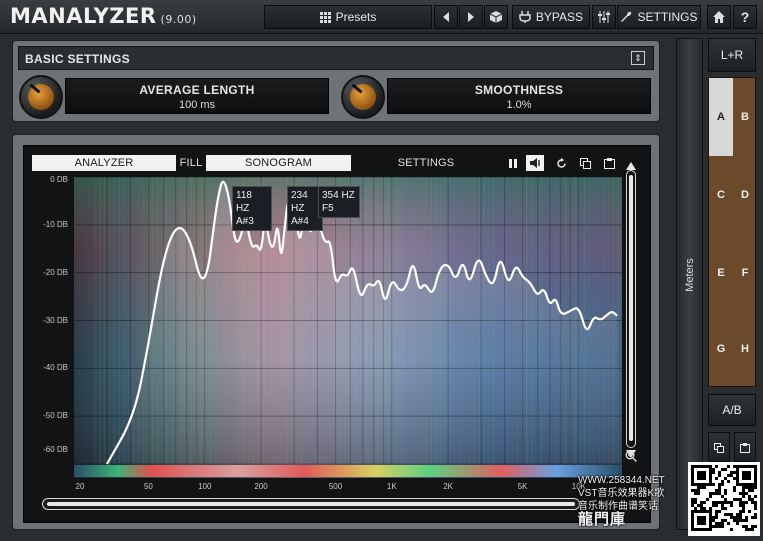 The image size is (763, 541). What do you see at coordinates (732, 55) in the screenshot?
I see `channel-mode-button: L+R` at bounding box center [732, 55].